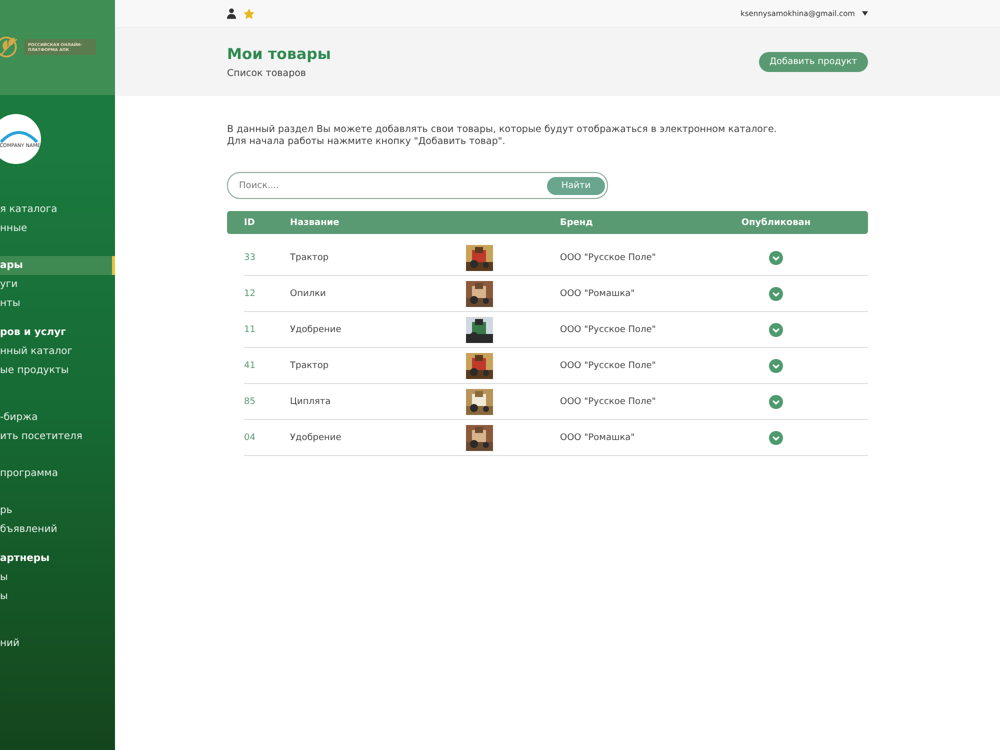 The height and width of the screenshot is (750, 1000). What do you see at coordinates (249, 14) in the screenshot?
I see `star-icon` at bounding box center [249, 14].